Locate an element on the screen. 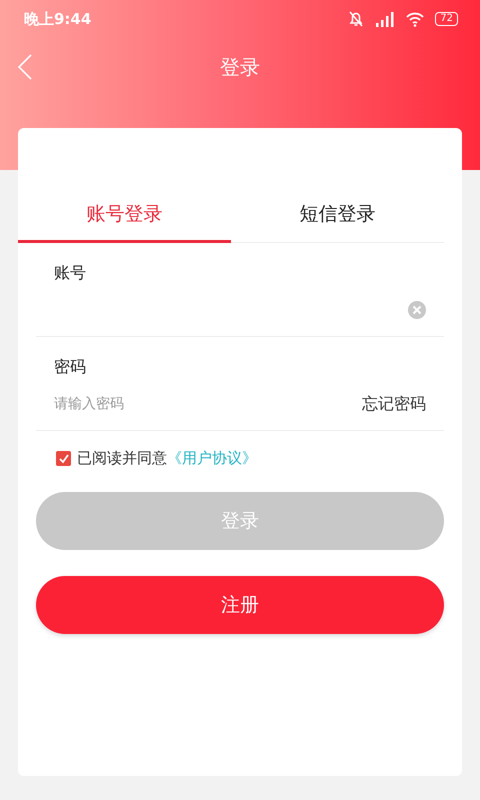 This screenshot has height=800, width=480. page-title: 登录 is located at coordinates (240, 67).